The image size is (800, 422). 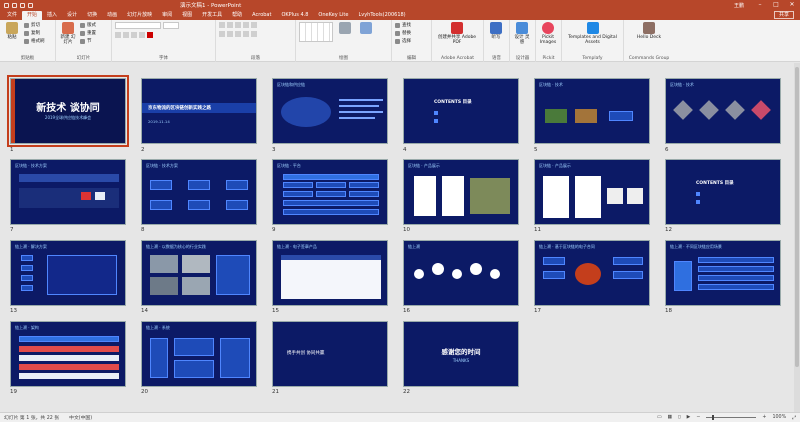 I want to click on language-indicator: 中文(中国), so click(x=80, y=417).